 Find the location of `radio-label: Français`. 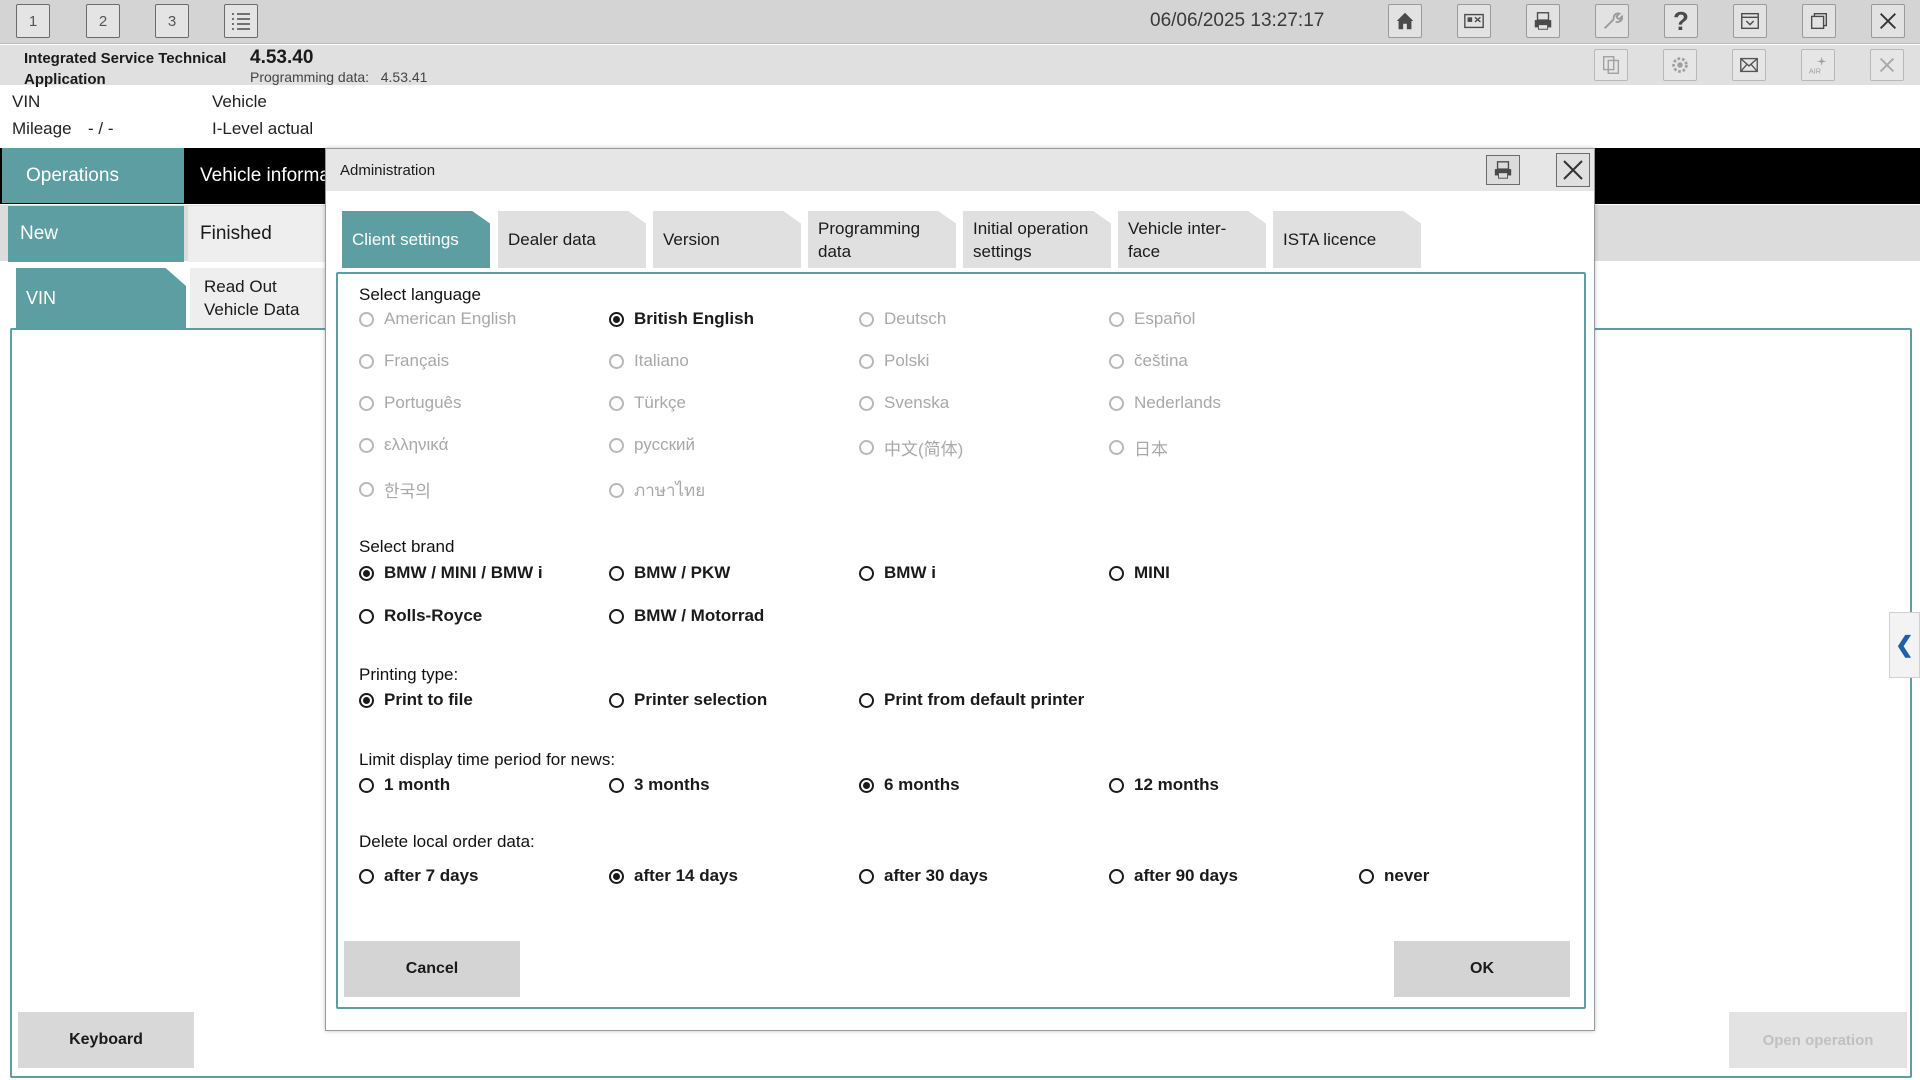

radio-label: Français is located at coordinates (417, 360).